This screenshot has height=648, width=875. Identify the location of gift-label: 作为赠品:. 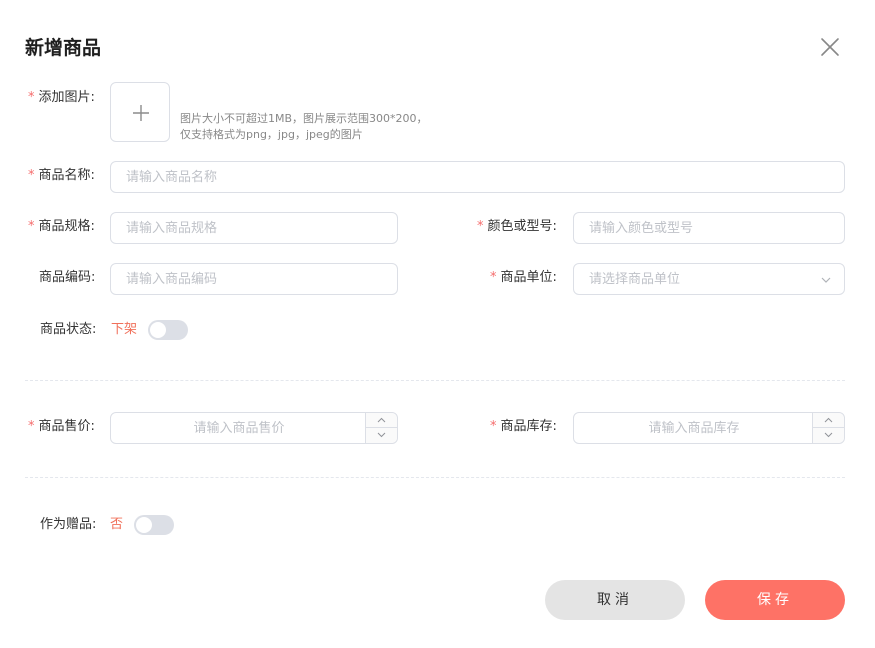
(68, 525).